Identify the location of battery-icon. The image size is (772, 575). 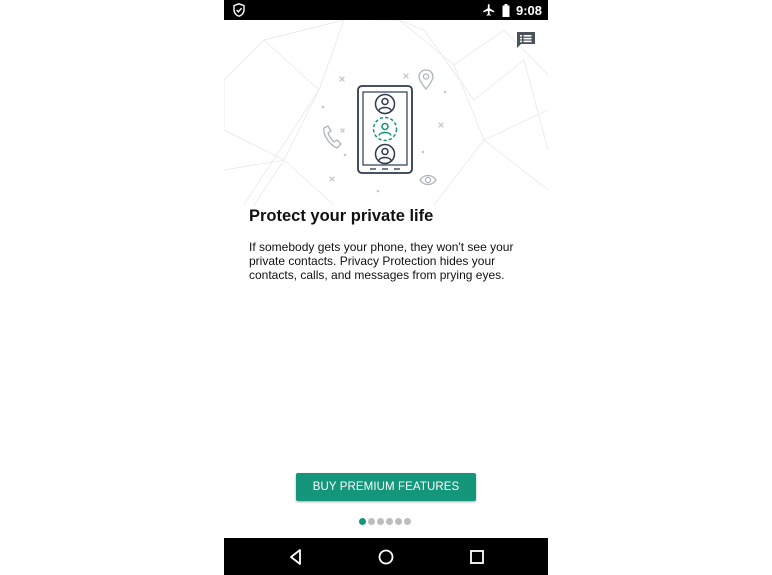
(506, 10).